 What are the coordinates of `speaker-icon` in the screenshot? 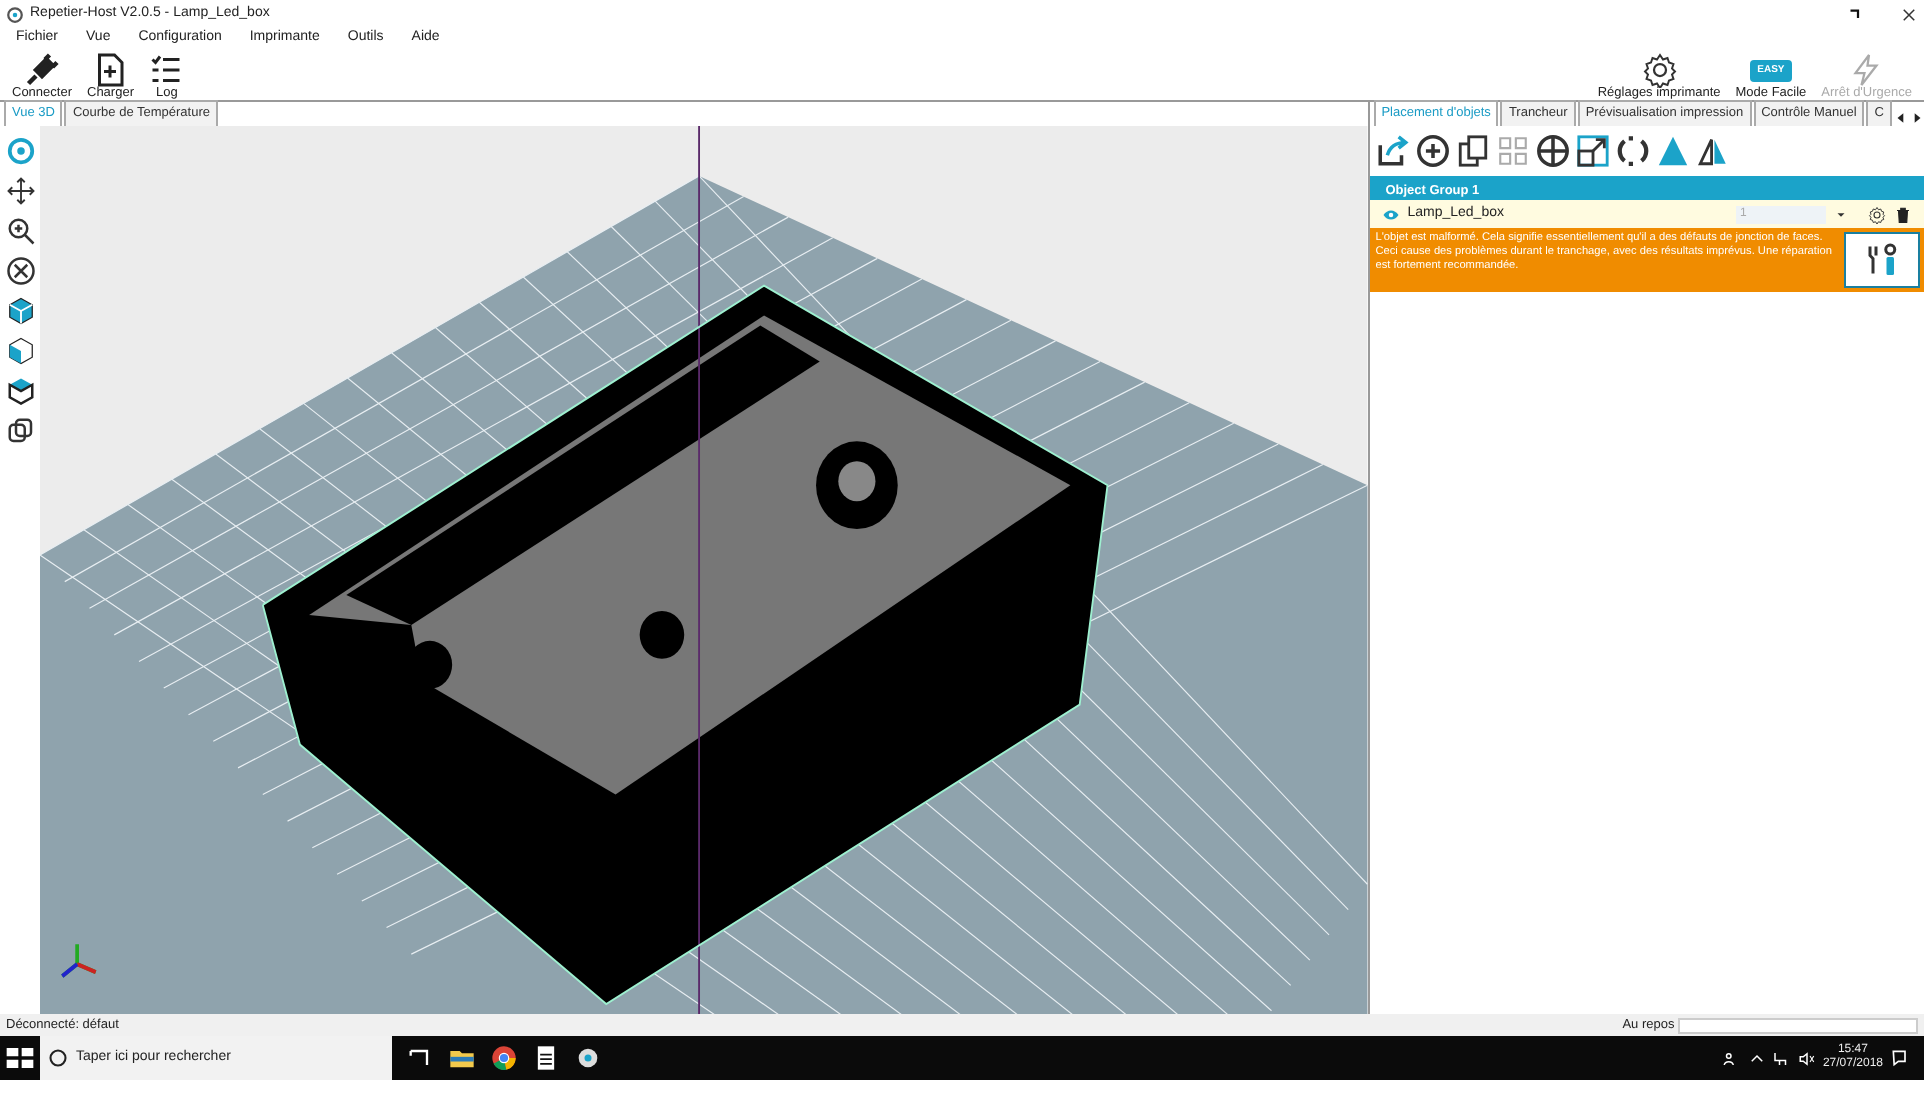 It's located at (1806, 1058).